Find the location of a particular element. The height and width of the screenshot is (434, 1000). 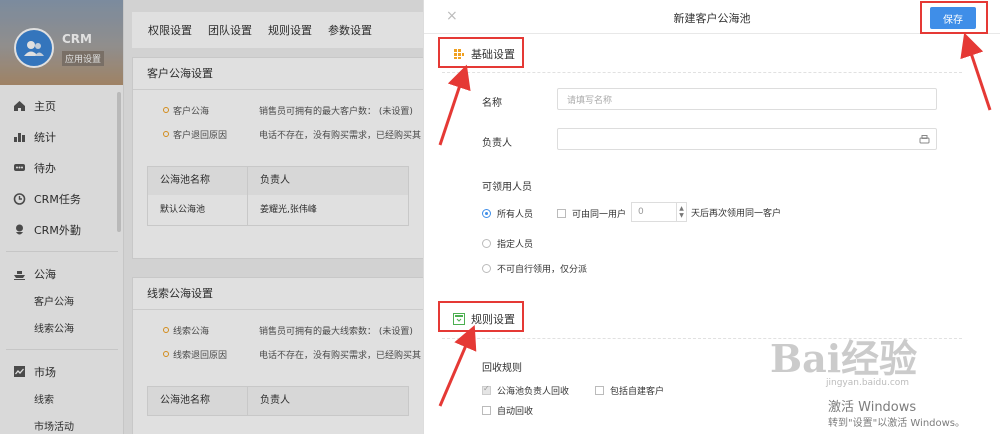

arrow-rules is located at coordinates (457, 365).